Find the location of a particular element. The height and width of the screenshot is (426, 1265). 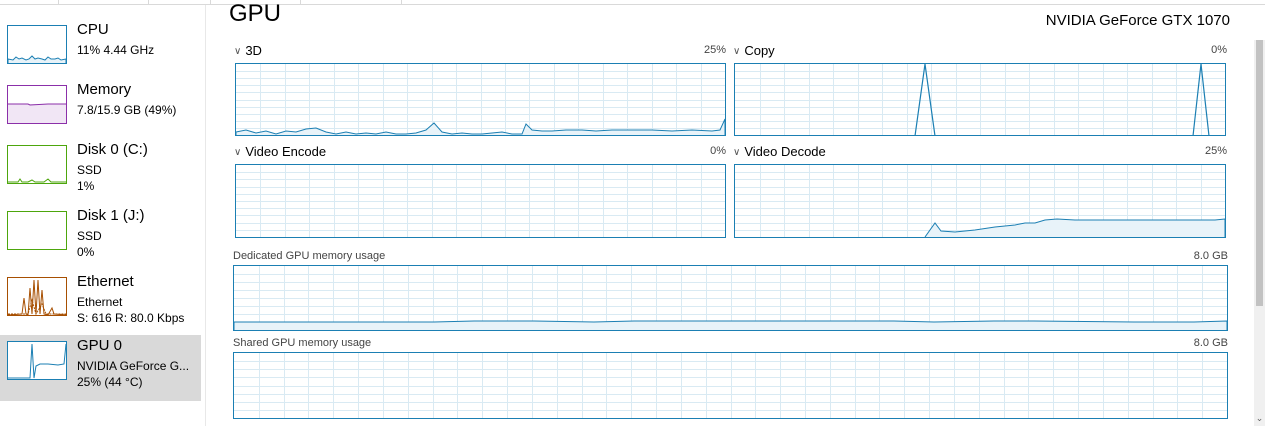

sidebar-item-throughput: S: 616 R: 80.0 Kbps is located at coordinates (131, 318).